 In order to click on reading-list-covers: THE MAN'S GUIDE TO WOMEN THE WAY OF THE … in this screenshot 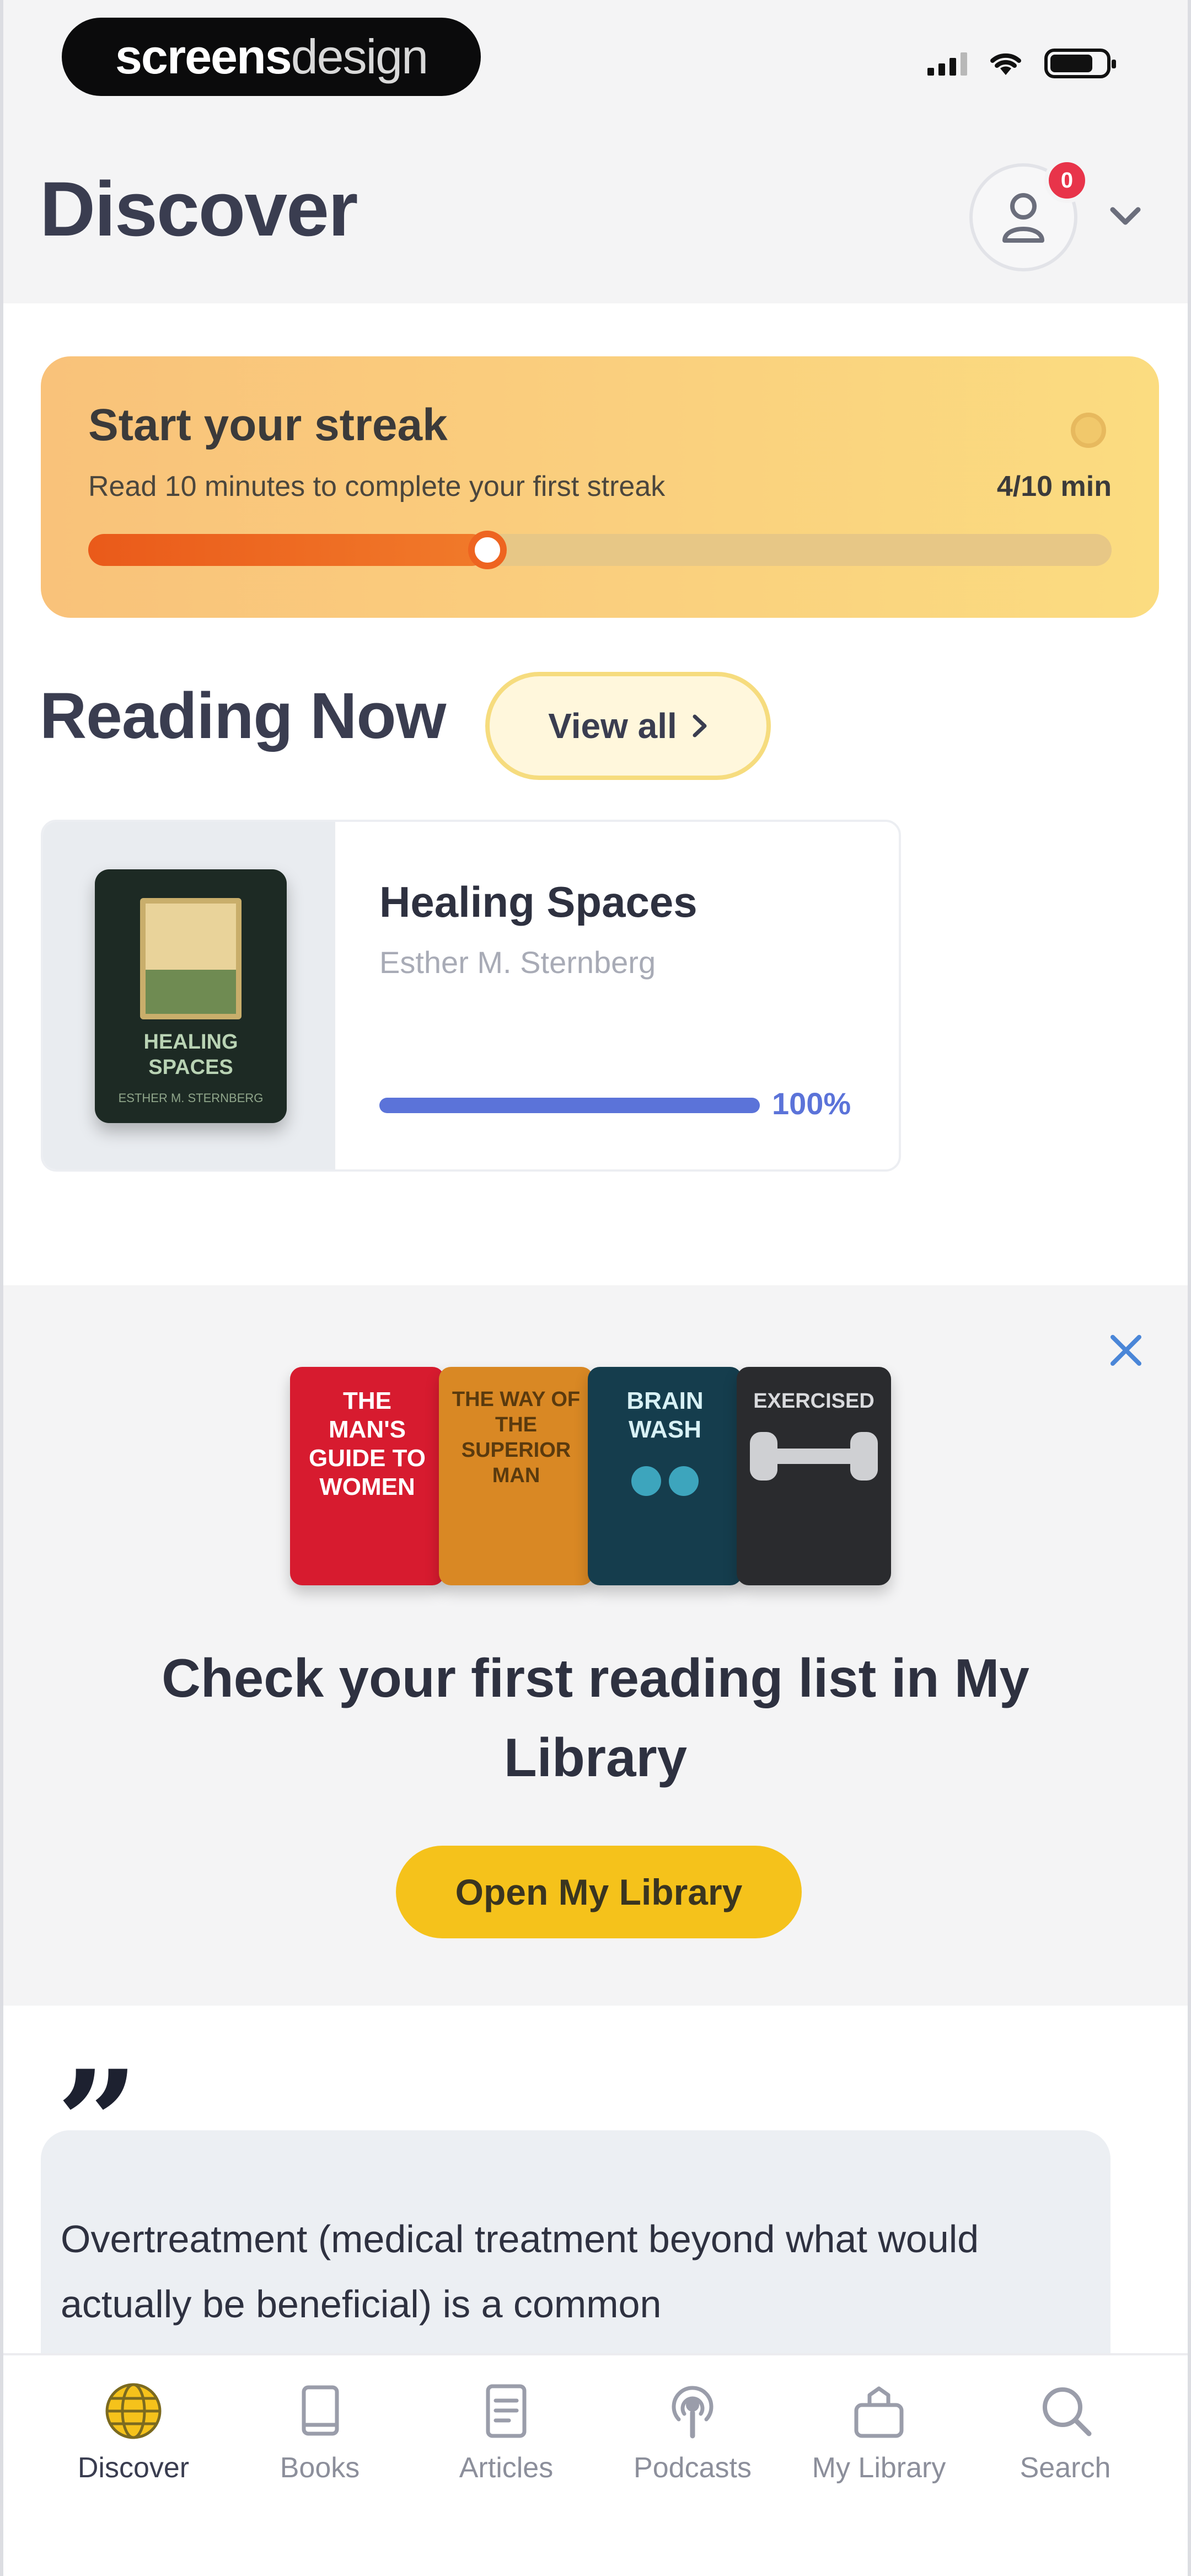, I will do `click(599, 1477)`.